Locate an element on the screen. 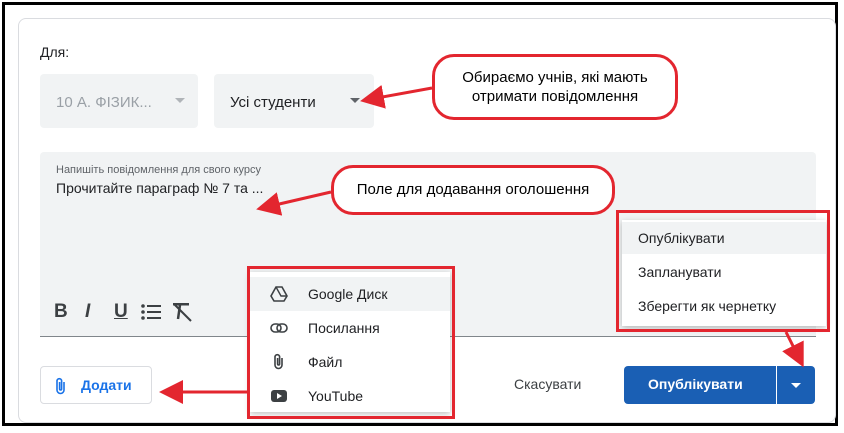  arrow-to-publish-dropdown is located at coordinates (793, 349).